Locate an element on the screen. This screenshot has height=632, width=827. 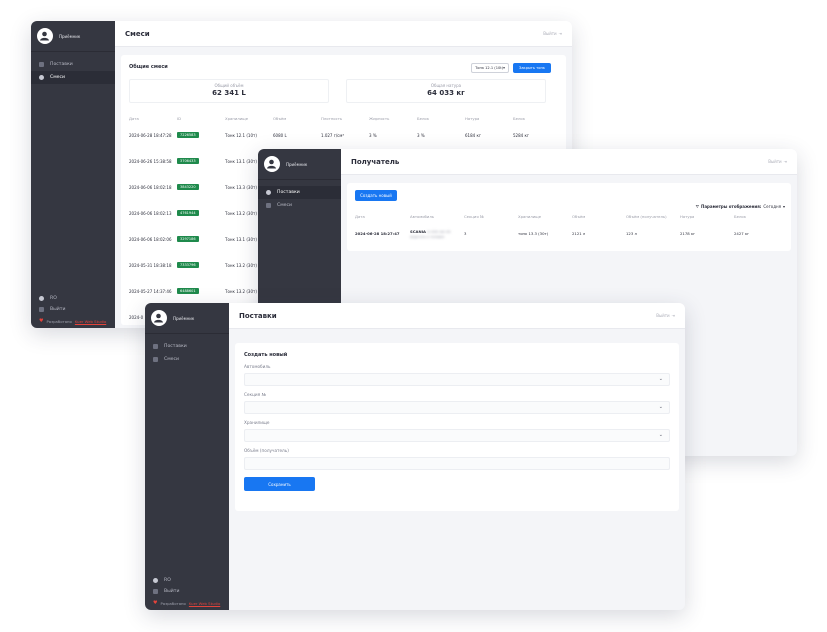
close-tank-button: Закрыть тонк is located at coordinates (532, 68).